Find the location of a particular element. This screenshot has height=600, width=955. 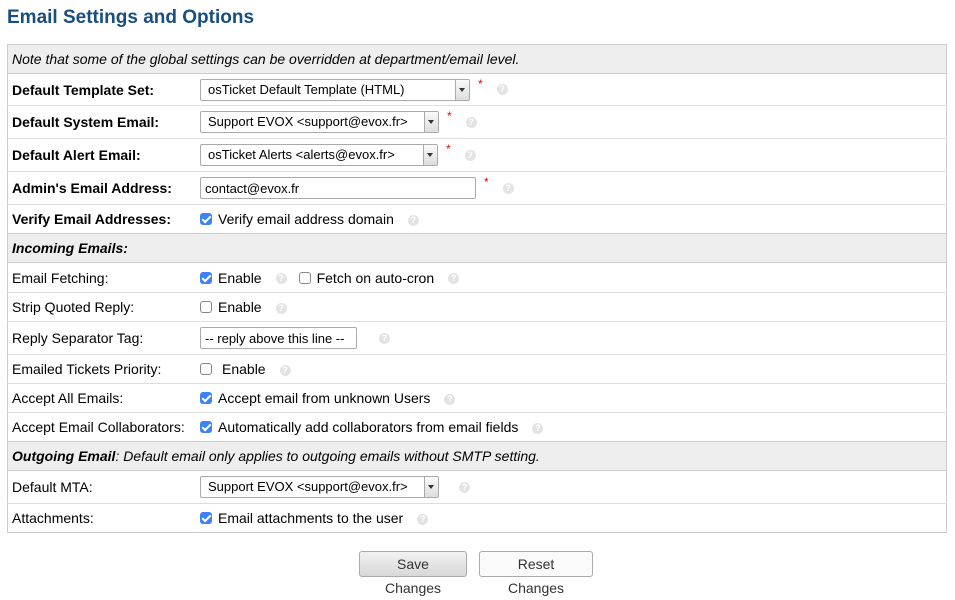

label-emailed-priority: Emailed Tickets Priority: is located at coordinates (101, 369).